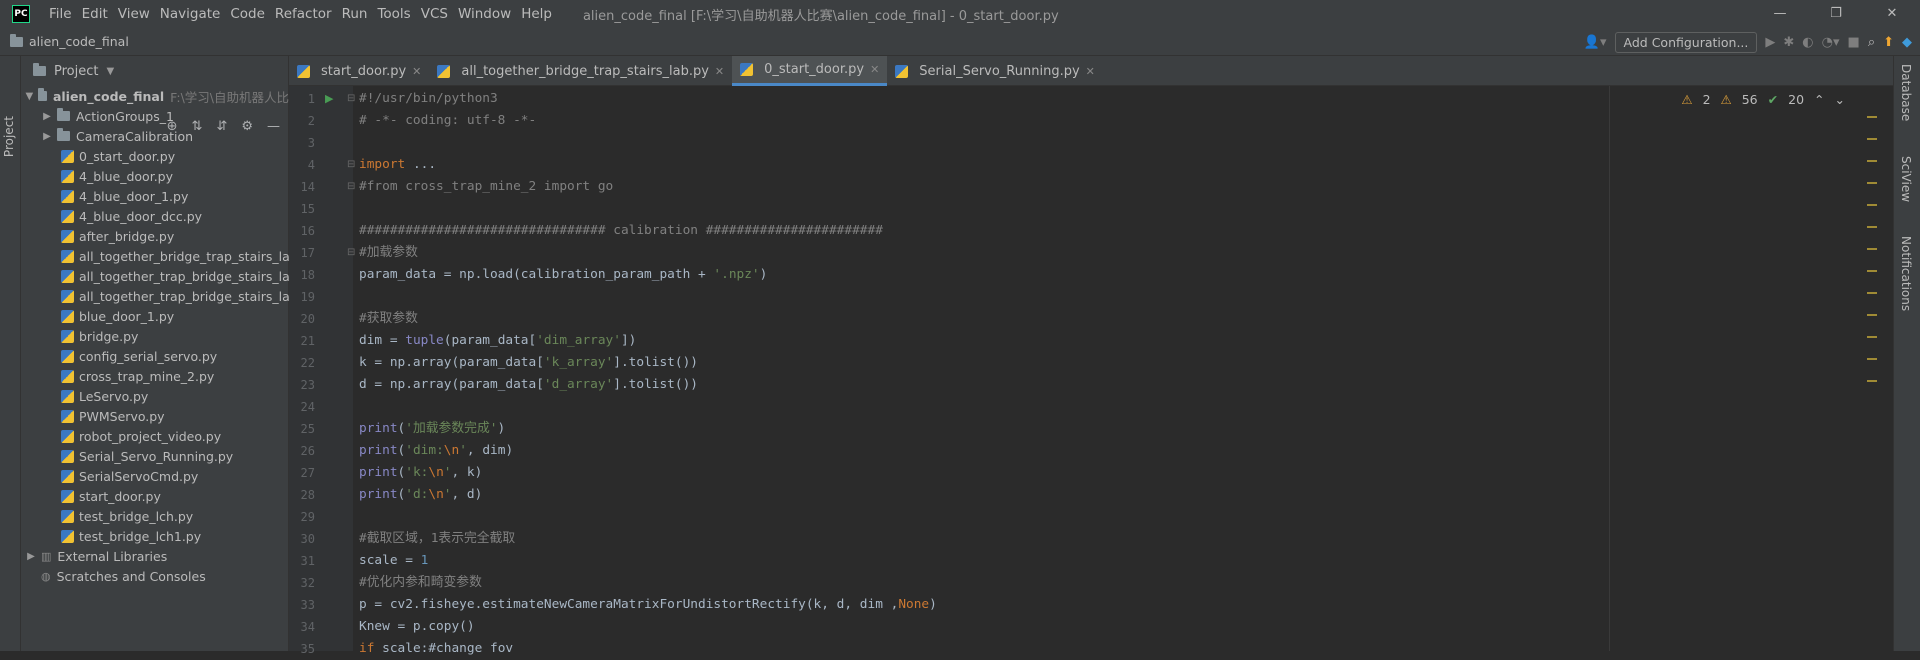 Image resolution: width=1920 pixels, height=660 pixels. Describe the element at coordinates (1091, 495) in the screenshot. I see `code-line: 28 print('d:\n', d)` at that location.